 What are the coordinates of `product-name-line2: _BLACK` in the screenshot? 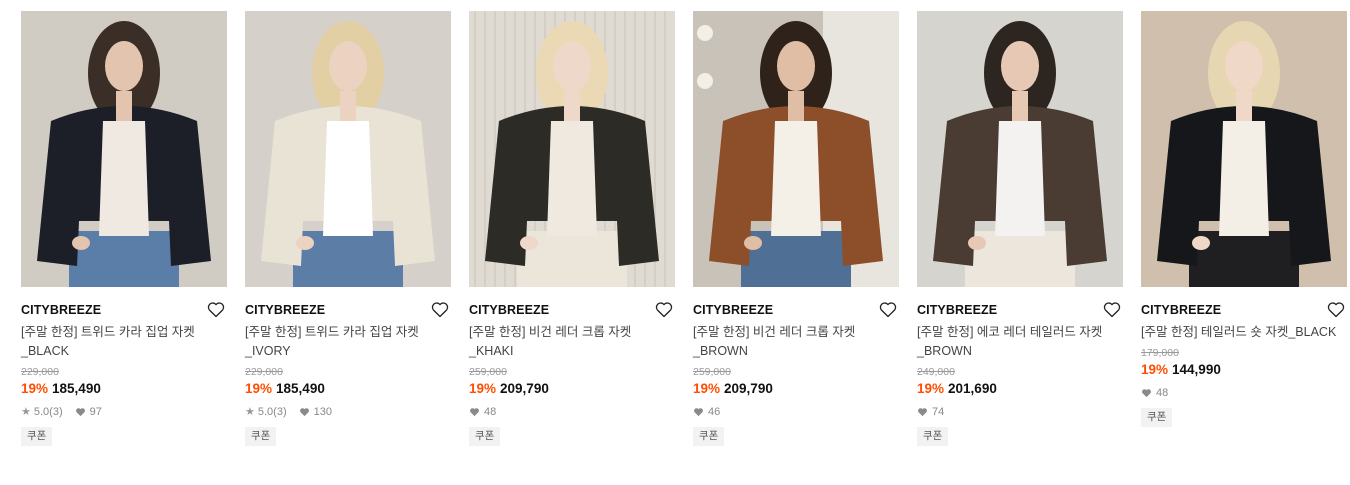 It's located at (45, 351).